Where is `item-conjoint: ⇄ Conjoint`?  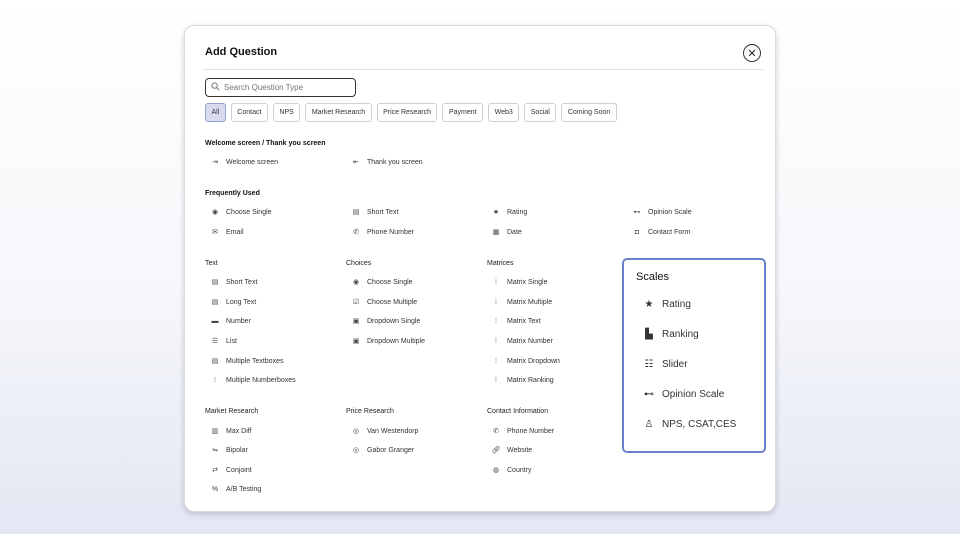
item-conjoint: ⇄ Conjoint is located at coordinates (230, 470).